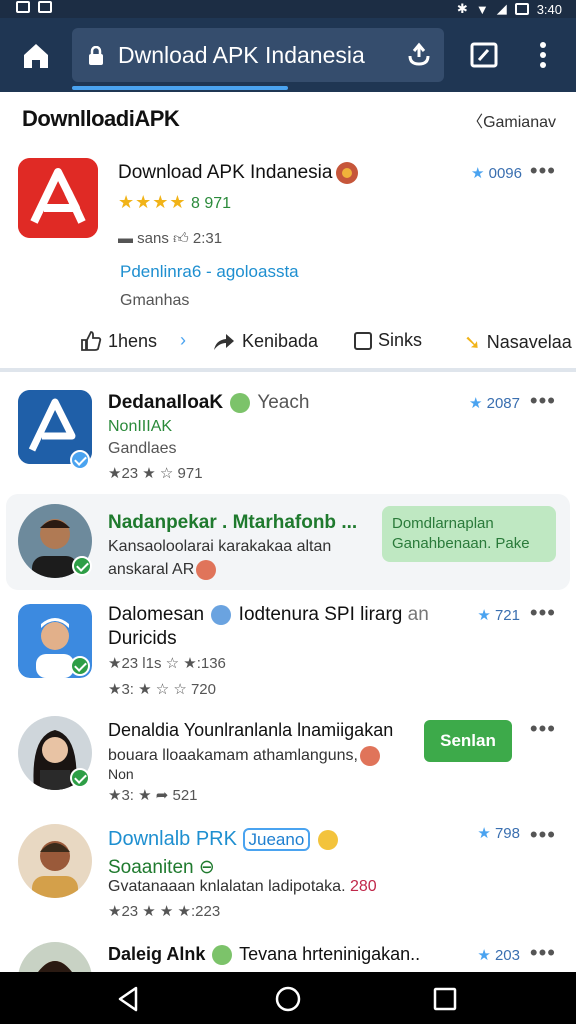  Describe the element at coordinates (496, 173) in the screenshot. I see `featured-likes: ★ 0096` at that location.